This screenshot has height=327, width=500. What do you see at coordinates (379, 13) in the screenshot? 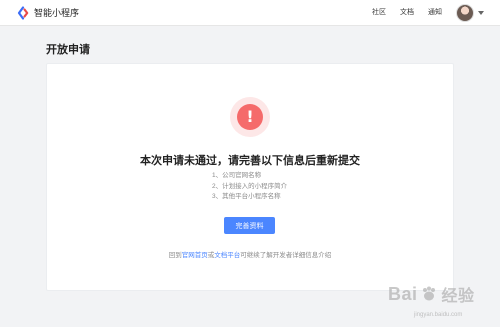
I see `nav-community: 社区` at bounding box center [379, 13].